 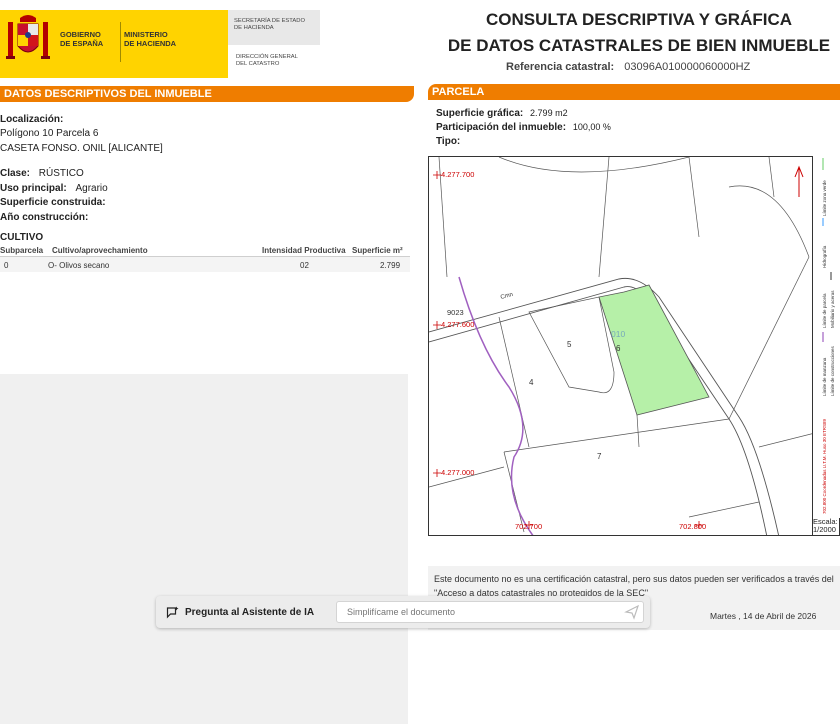 What do you see at coordinates (457, 324) in the screenshot?
I see `coord-label-y2: 4.277.600` at bounding box center [457, 324].